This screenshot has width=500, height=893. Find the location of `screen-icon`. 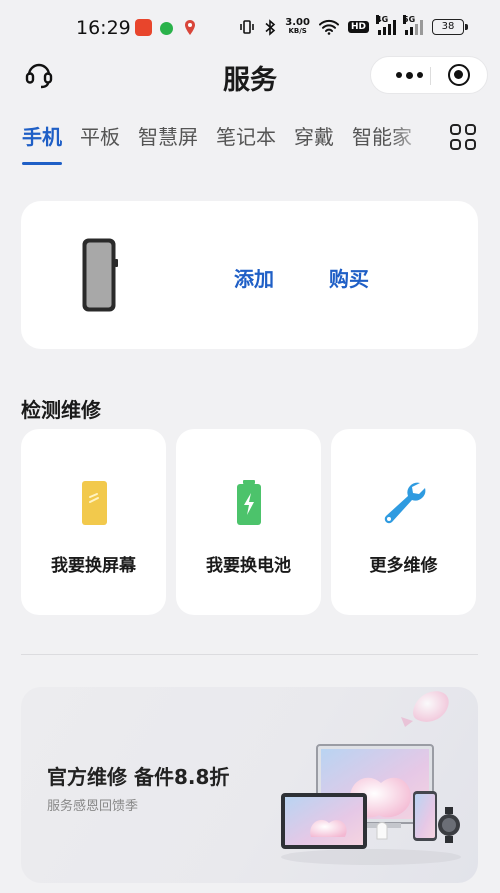

screen-icon is located at coordinates (94, 503).